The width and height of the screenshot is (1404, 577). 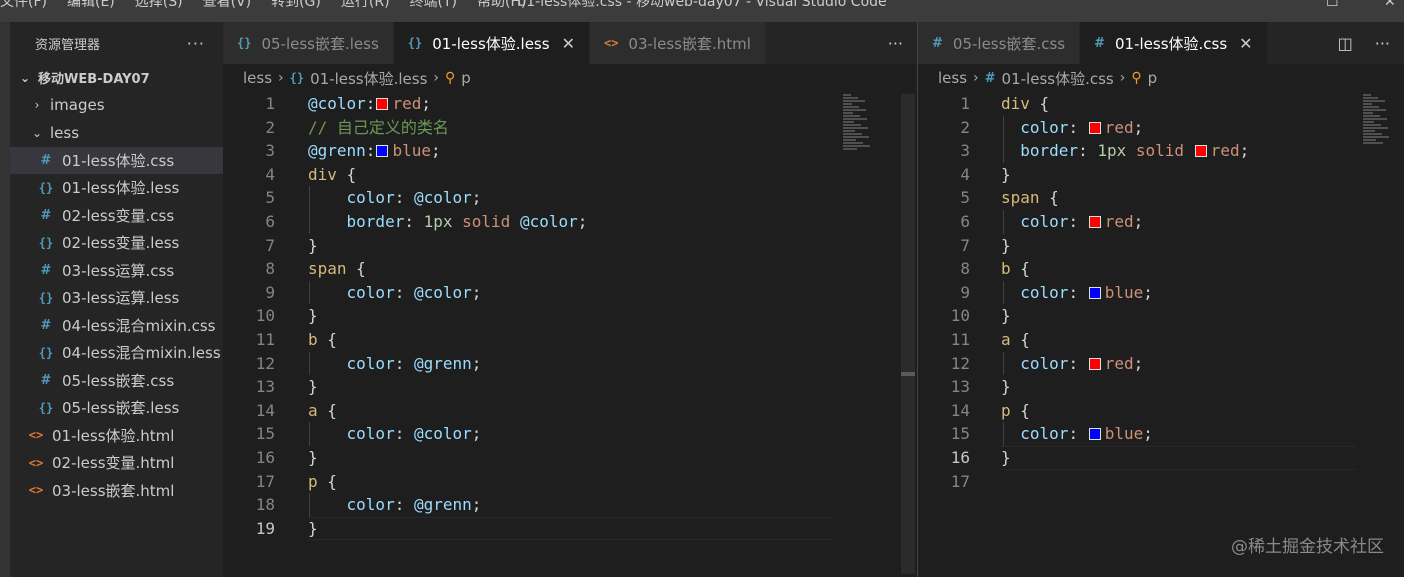 I want to click on watermark: @稀土掘金技术社区, so click(x=1307, y=547).